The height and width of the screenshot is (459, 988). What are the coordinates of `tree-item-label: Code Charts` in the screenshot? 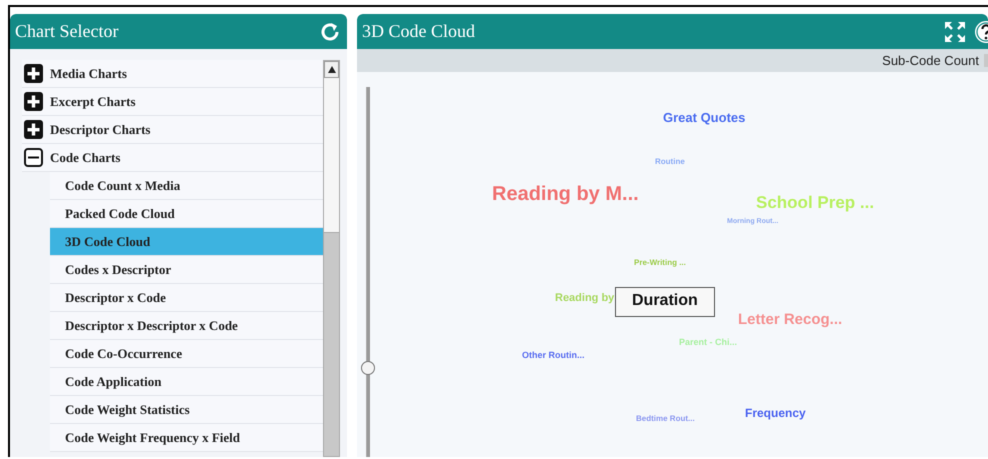 It's located at (85, 158).